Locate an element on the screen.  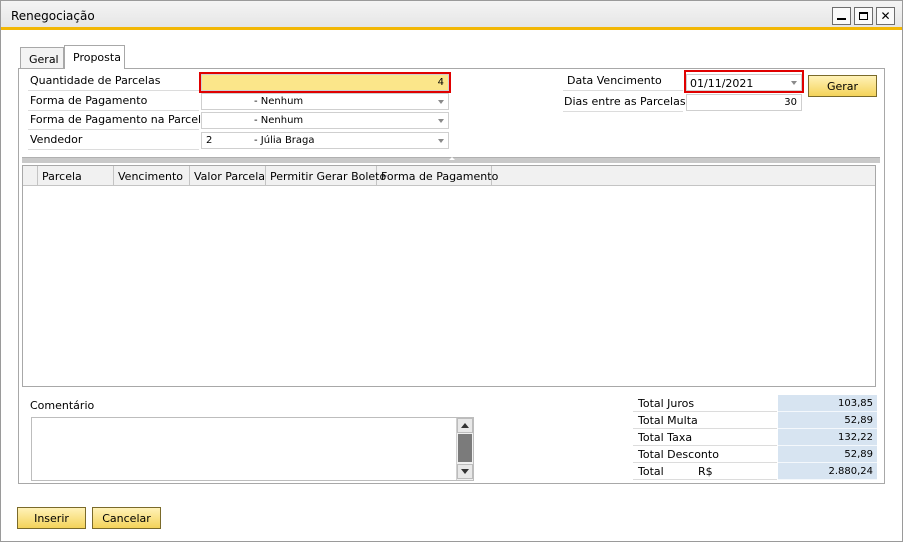
dias-entre-parcelas-input: 30 is located at coordinates (744, 102).